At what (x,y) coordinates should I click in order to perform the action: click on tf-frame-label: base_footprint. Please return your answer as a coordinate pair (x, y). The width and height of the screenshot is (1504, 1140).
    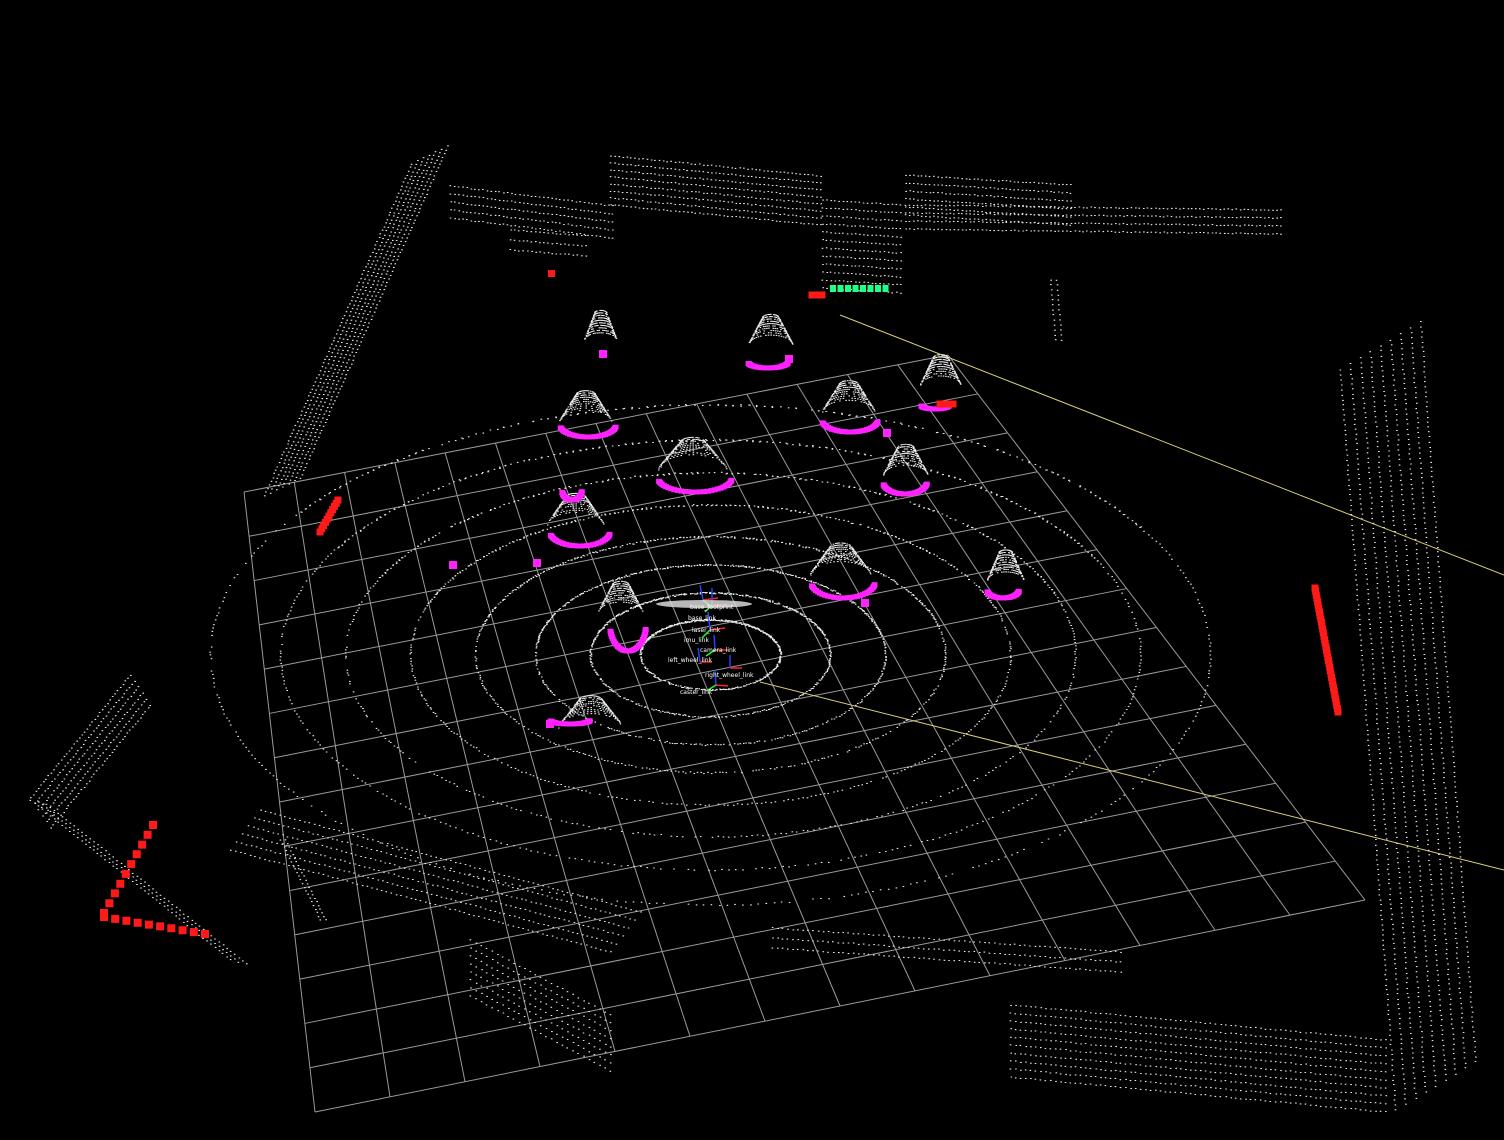
    Looking at the image, I should click on (712, 607).